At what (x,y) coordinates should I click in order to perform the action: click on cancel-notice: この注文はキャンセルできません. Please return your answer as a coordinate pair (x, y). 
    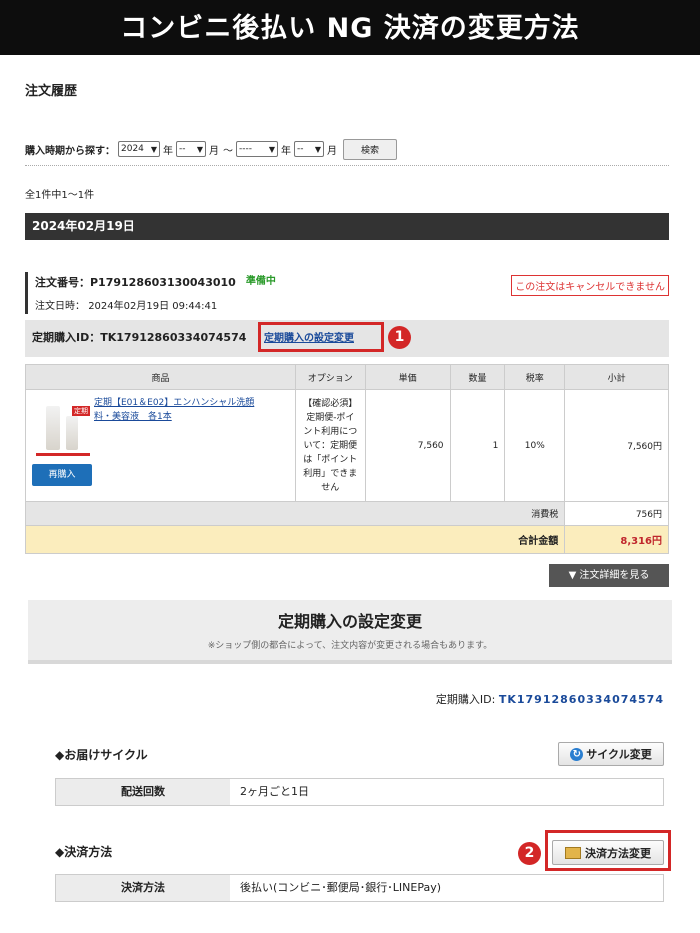
    Looking at the image, I should click on (590, 285).